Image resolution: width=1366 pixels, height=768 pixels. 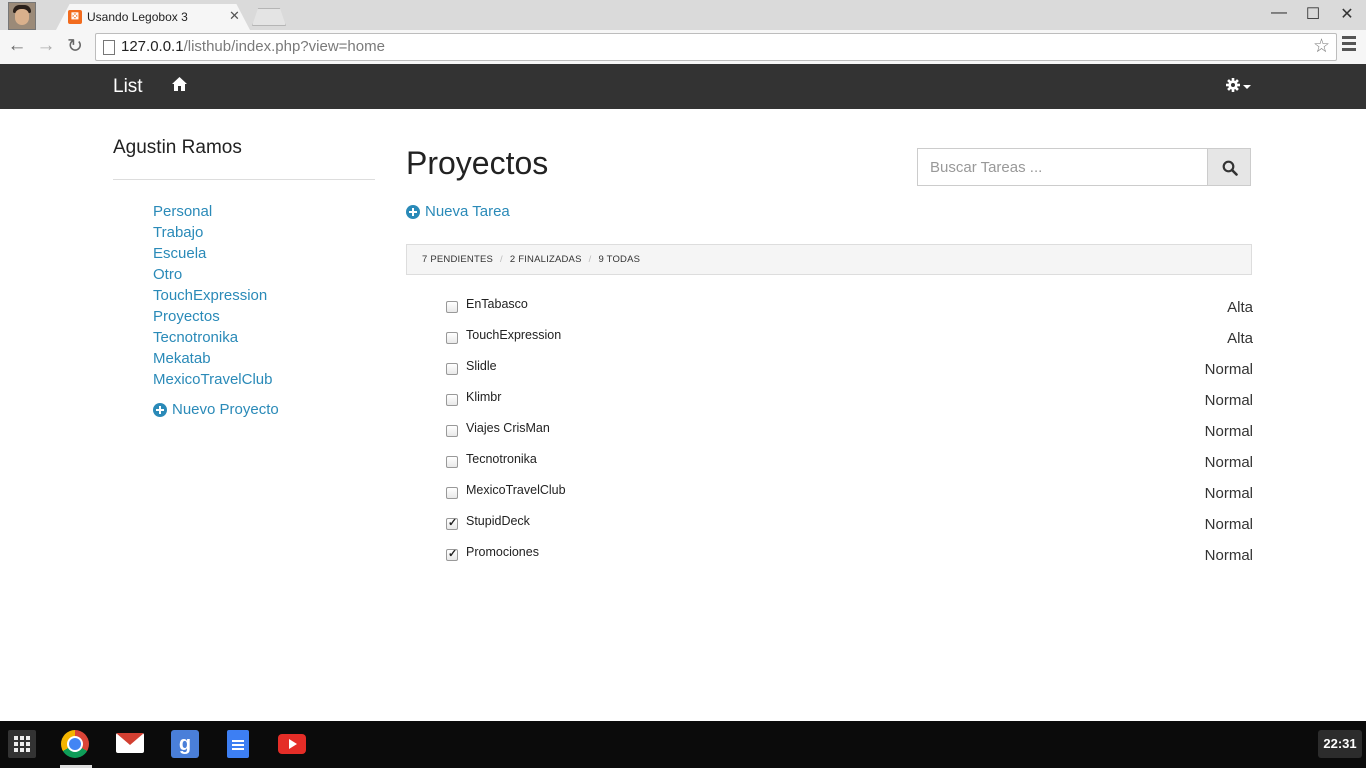 What do you see at coordinates (508, 428) in the screenshot?
I see `task-name: Viajes CrisMan` at bounding box center [508, 428].